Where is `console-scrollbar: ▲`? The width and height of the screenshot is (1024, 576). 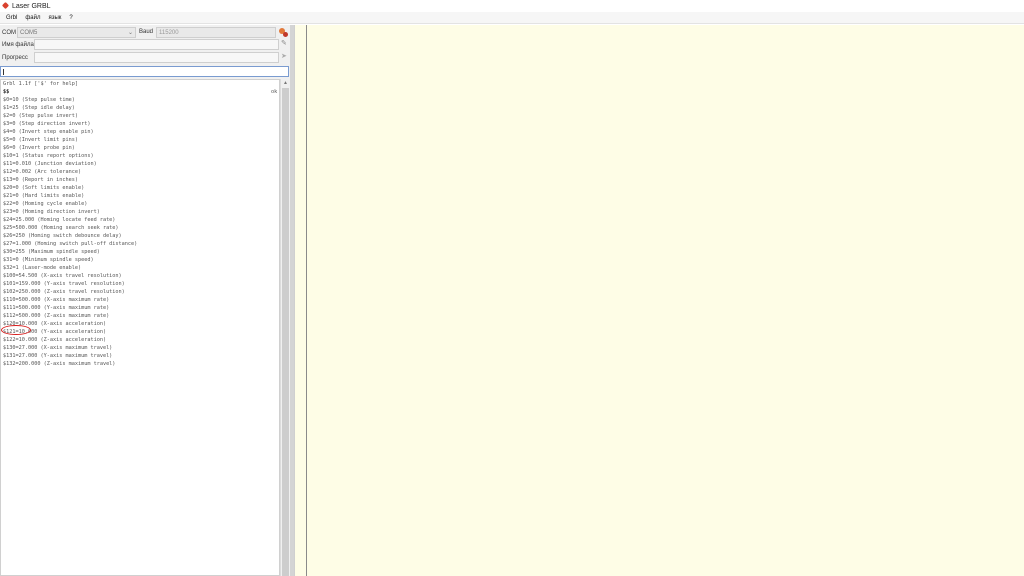
console-scrollbar: ▲ is located at coordinates (284, 327).